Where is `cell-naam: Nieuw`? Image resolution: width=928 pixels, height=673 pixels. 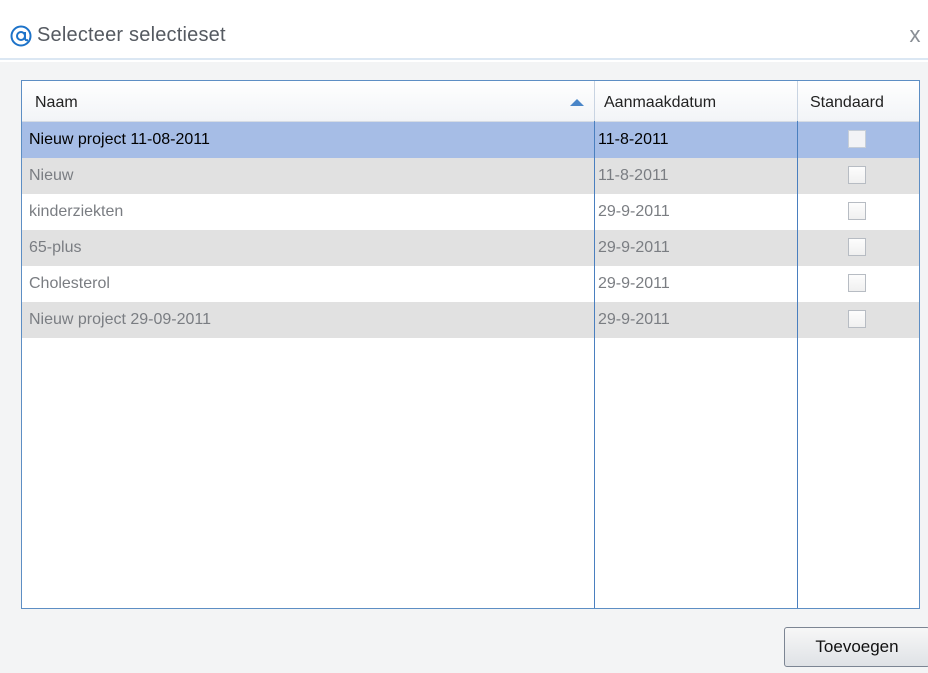
cell-naam: Nieuw is located at coordinates (51, 175).